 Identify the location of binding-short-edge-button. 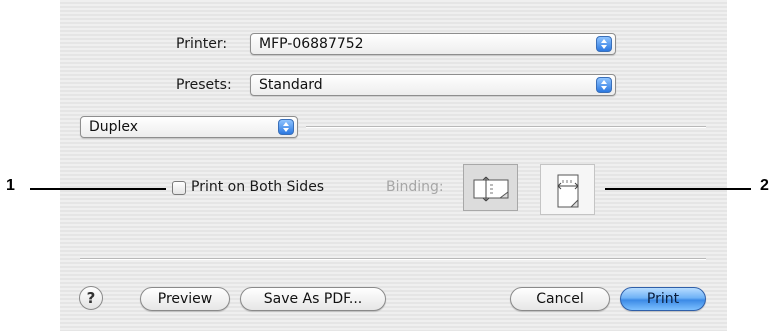
(567, 189).